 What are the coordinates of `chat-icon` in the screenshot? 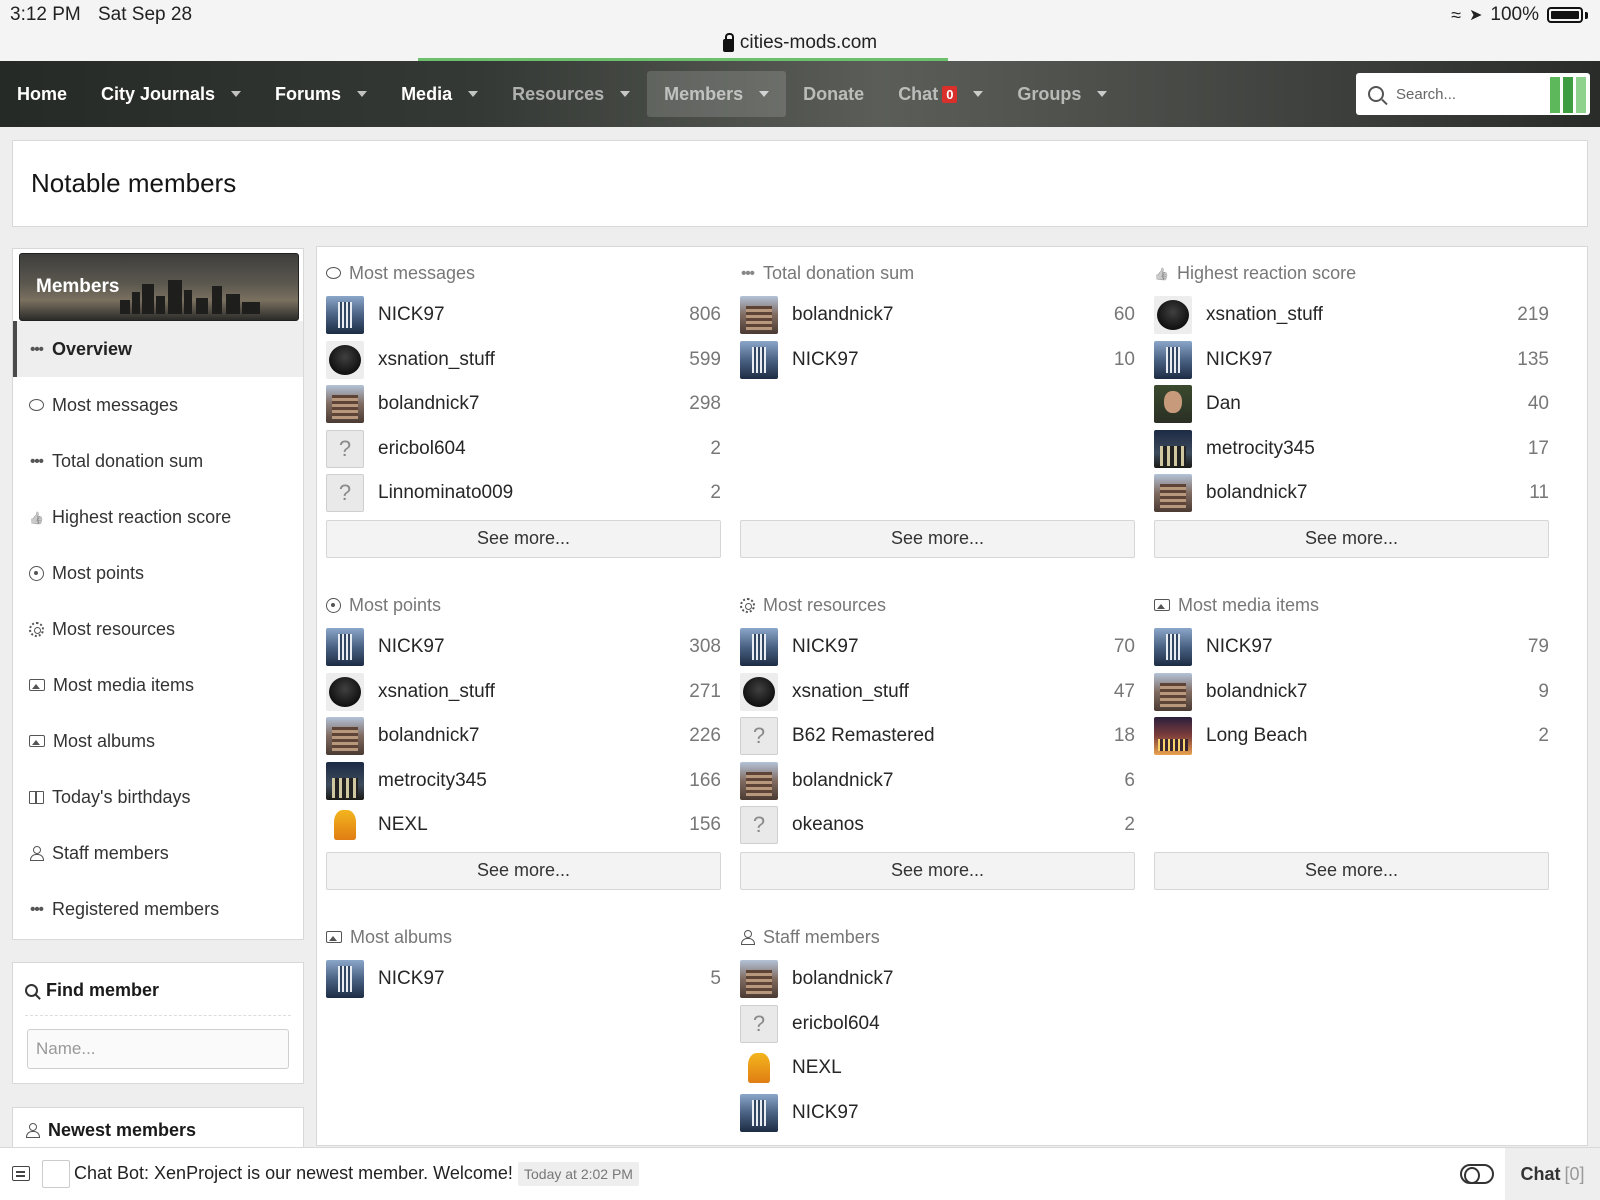 It's located at (21, 1173).